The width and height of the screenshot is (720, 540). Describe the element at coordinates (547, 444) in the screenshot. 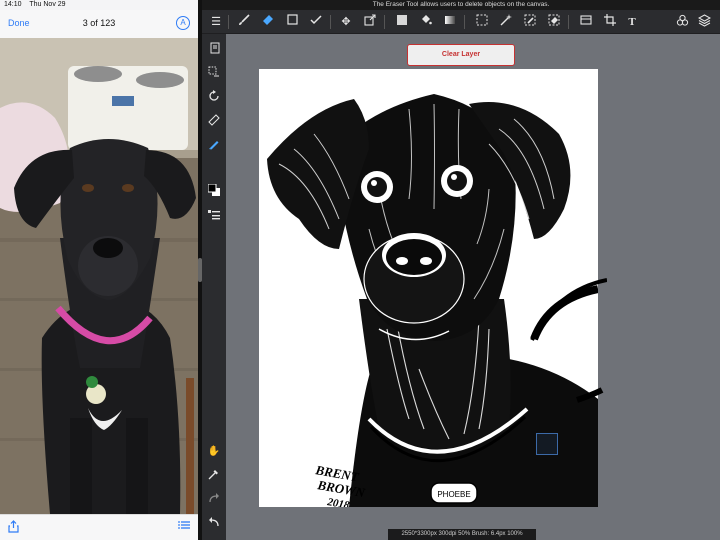

I see `selection-box` at that location.